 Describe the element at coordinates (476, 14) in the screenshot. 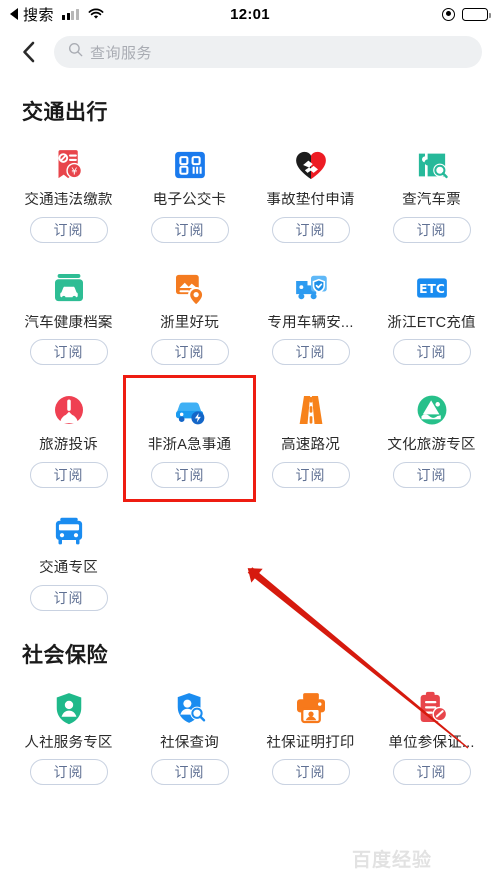

I see `battery-icon` at that location.